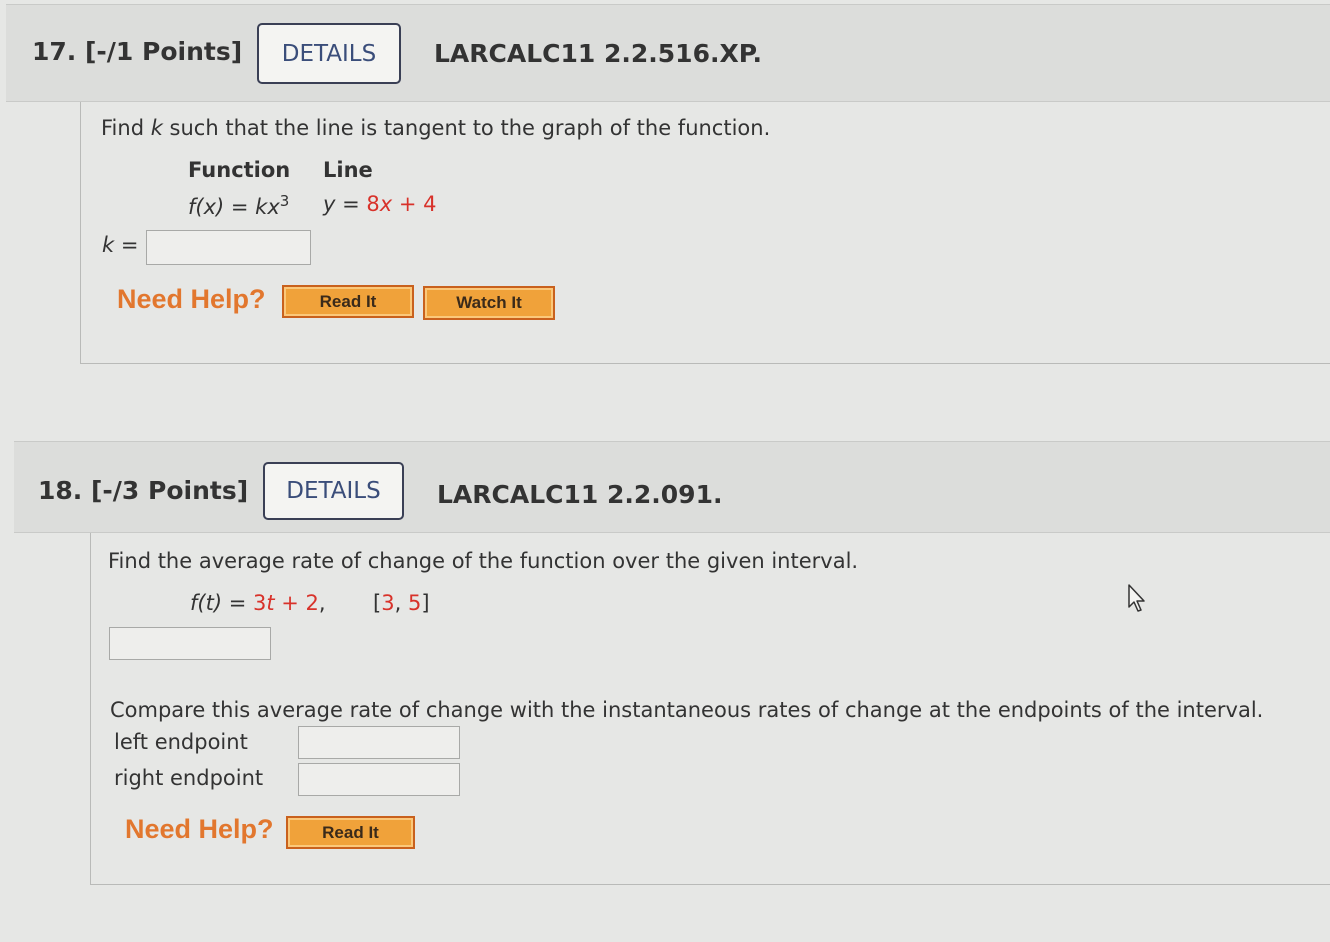 The image size is (1330, 942). What do you see at coordinates (312, 603) in the screenshot?
I see `function-constant: 2` at bounding box center [312, 603].